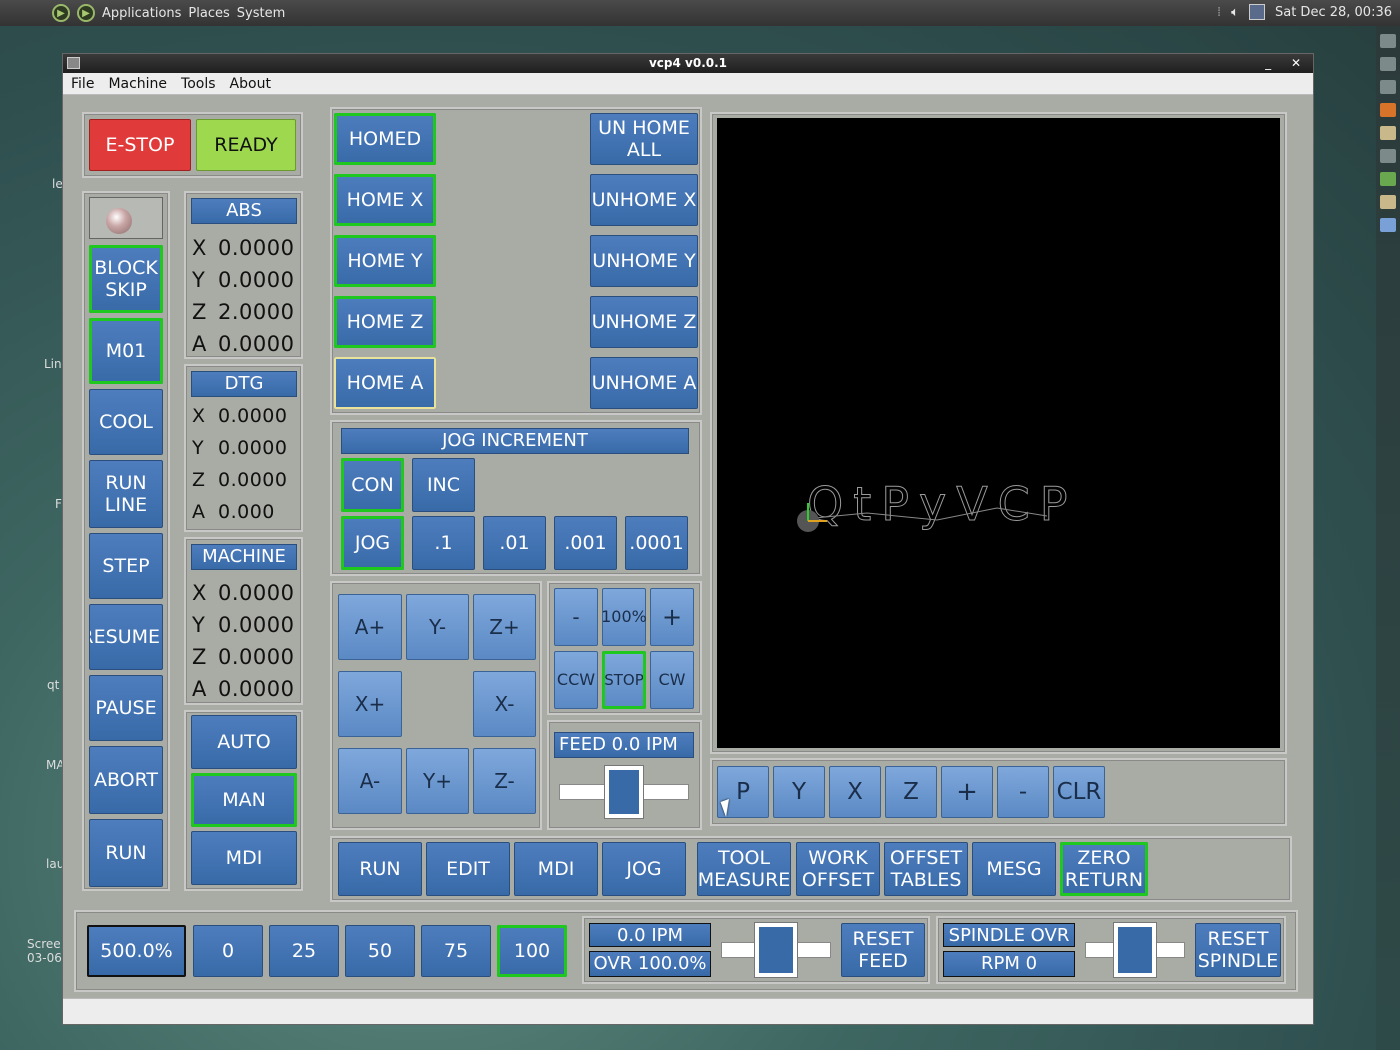 The width and height of the screenshot is (1400, 1050). What do you see at coordinates (244, 858) in the screenshot?
I see `mdi-mode-button: MDI` at bounding box center [244, 858].